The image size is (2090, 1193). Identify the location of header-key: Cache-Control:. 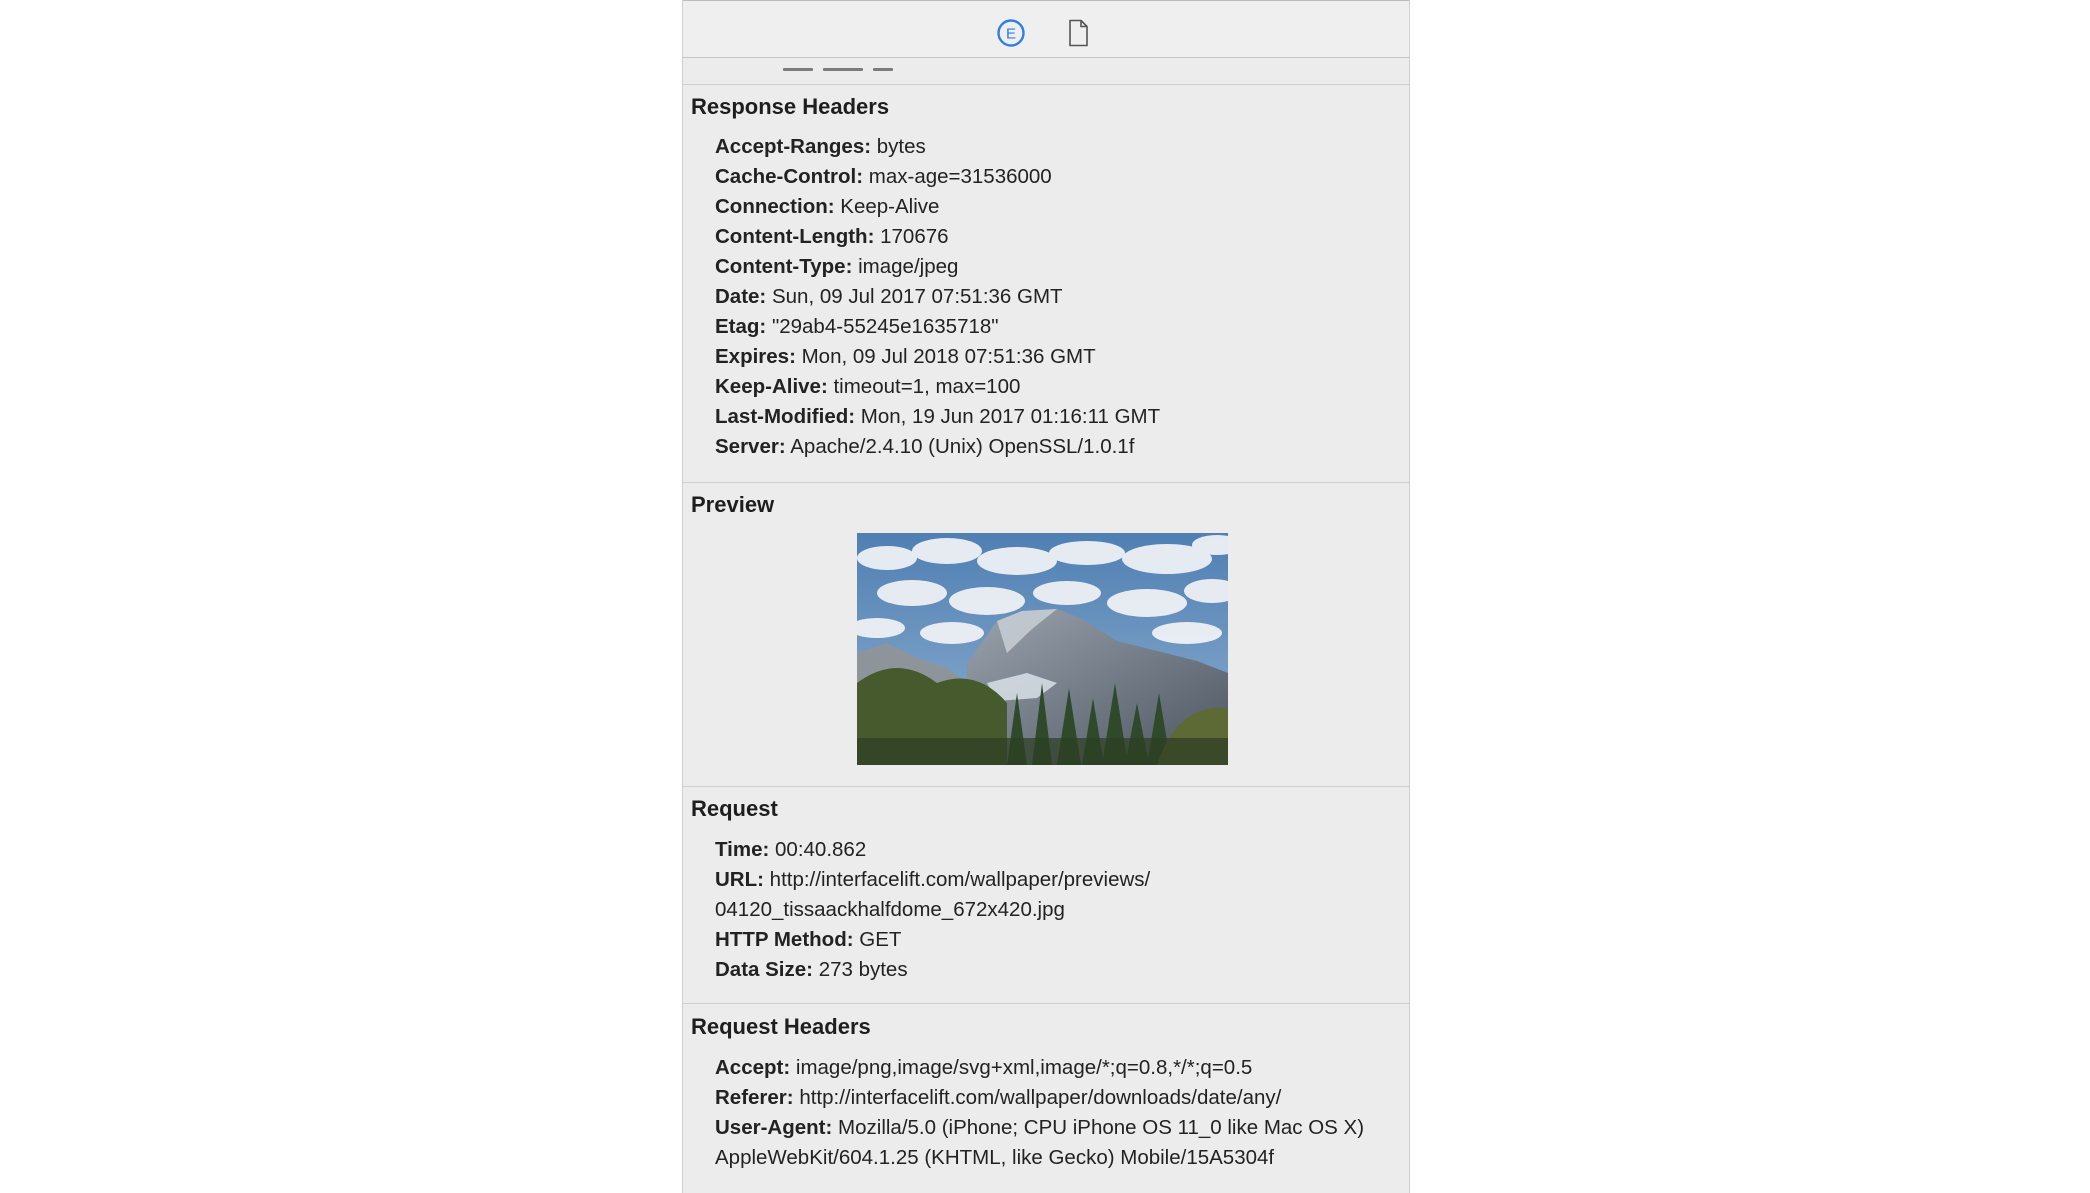
(789, 176).